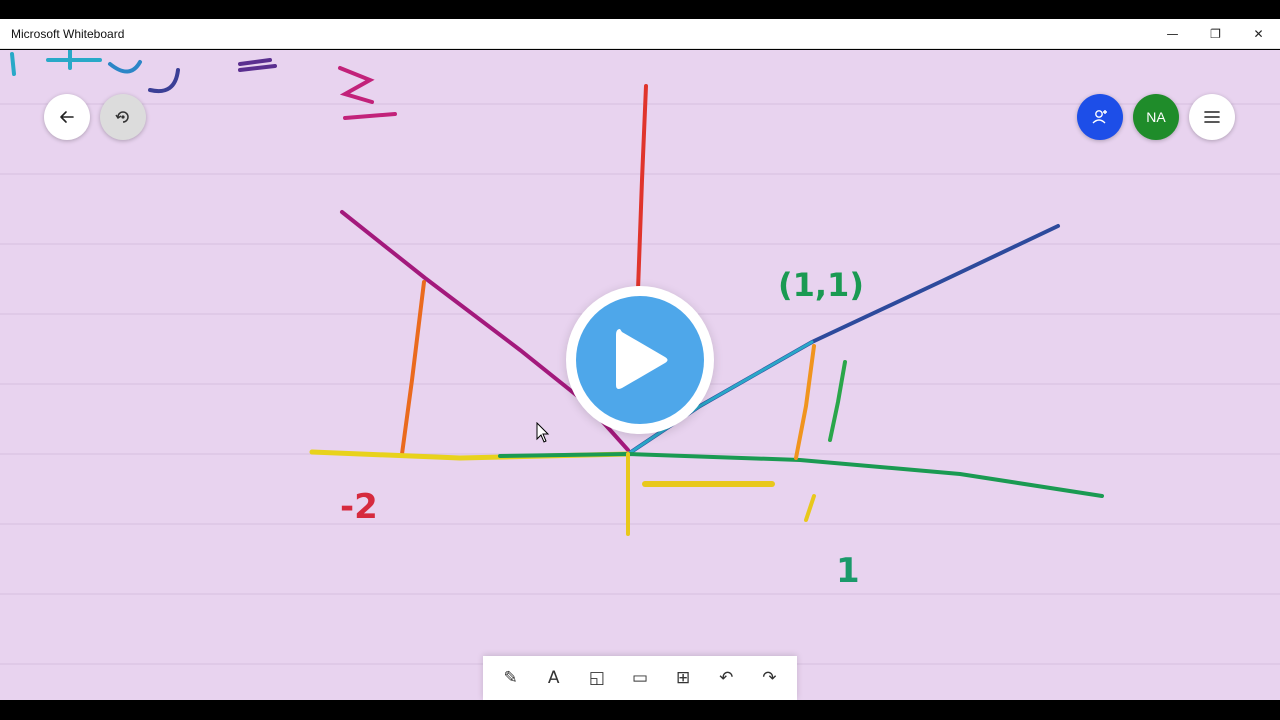  I want to click on redo-icon: ↷, so click(769, 678).